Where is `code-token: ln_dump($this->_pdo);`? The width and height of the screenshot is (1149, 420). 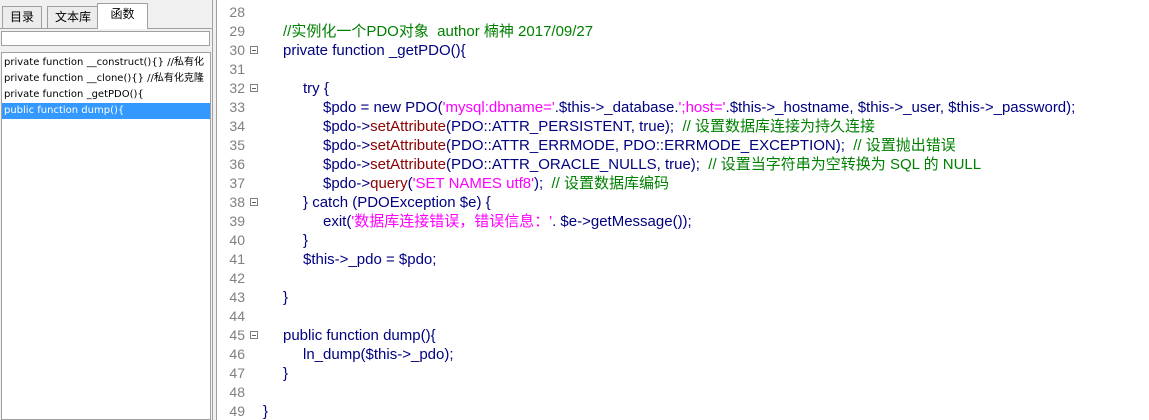 code-token: ln_dump($this->_pdo); is located at coordinates (378, 354).